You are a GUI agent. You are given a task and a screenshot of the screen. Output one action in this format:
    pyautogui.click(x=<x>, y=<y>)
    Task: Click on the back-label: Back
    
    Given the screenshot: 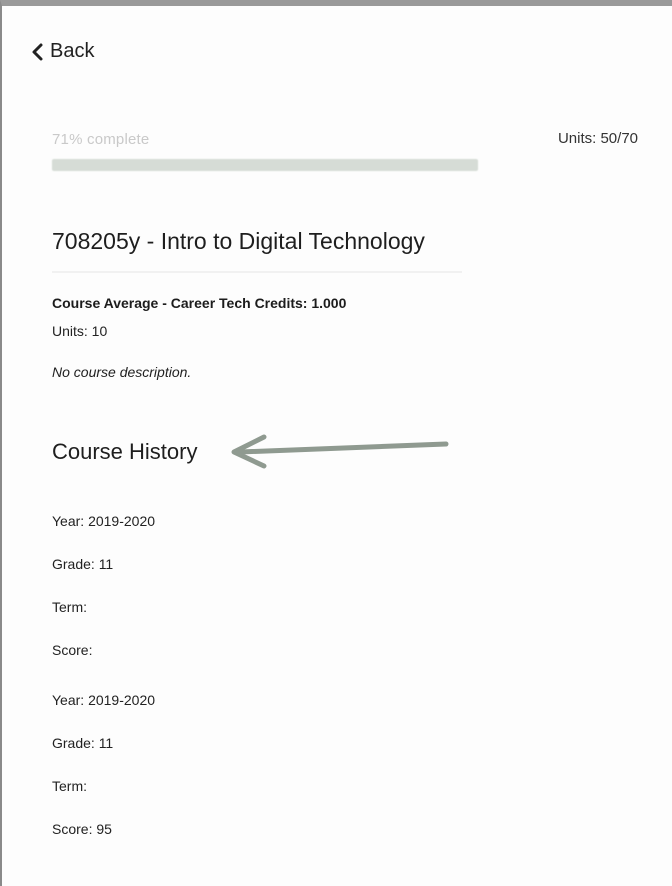 What is the action you would take?
    pyautogui.click(x=72, y=51)
    